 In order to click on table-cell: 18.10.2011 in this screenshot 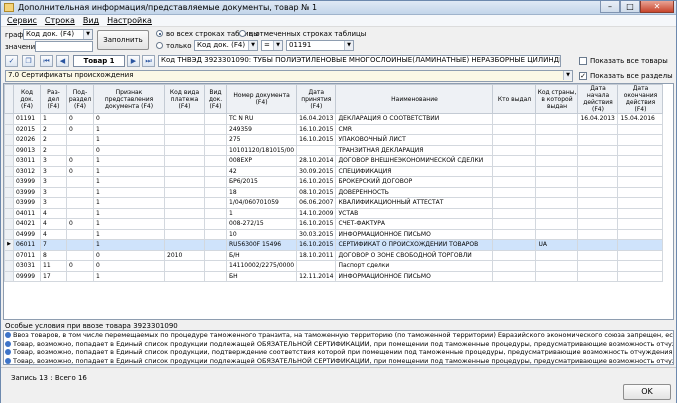, I will do `click(316, 255)`.